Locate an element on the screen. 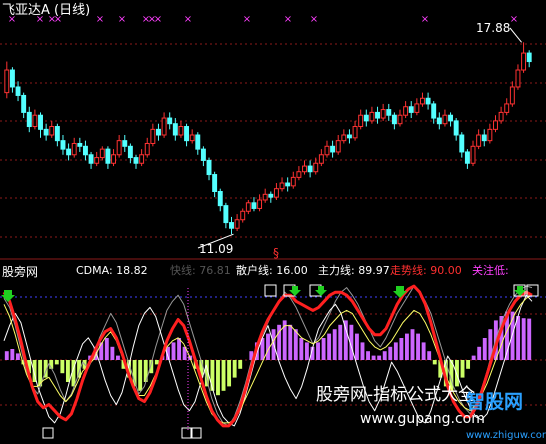 This screenshot has width=546, height=444. legend-item-3: 主力线: 89.97 is located at coordinates (354, 270).